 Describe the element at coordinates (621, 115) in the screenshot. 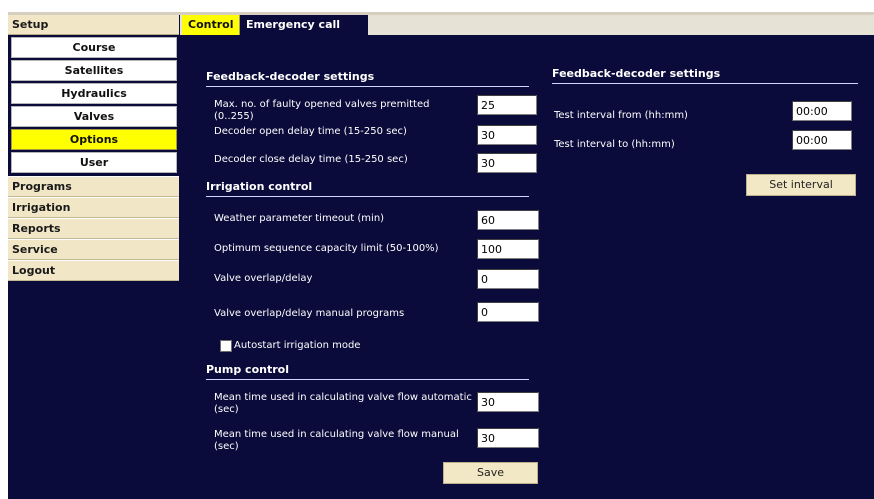

I see `test-interval-from-label: Test interval from (hh:mm)` at that location.